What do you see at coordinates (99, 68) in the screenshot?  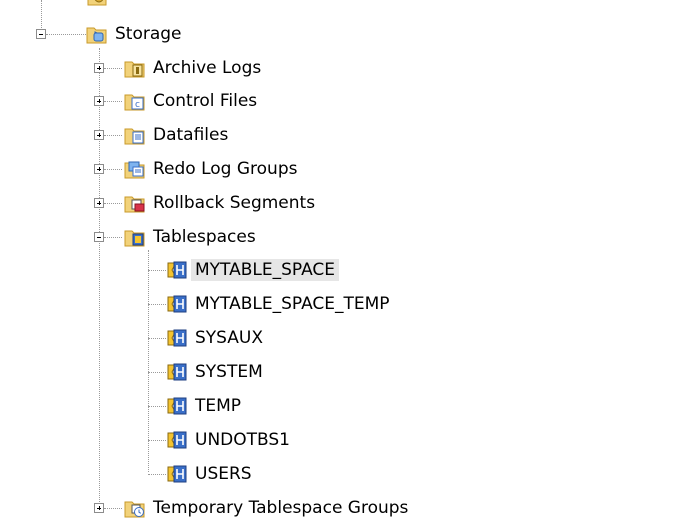 I see `expand-toggle-archive-logs` at bounding box center [99, 68].